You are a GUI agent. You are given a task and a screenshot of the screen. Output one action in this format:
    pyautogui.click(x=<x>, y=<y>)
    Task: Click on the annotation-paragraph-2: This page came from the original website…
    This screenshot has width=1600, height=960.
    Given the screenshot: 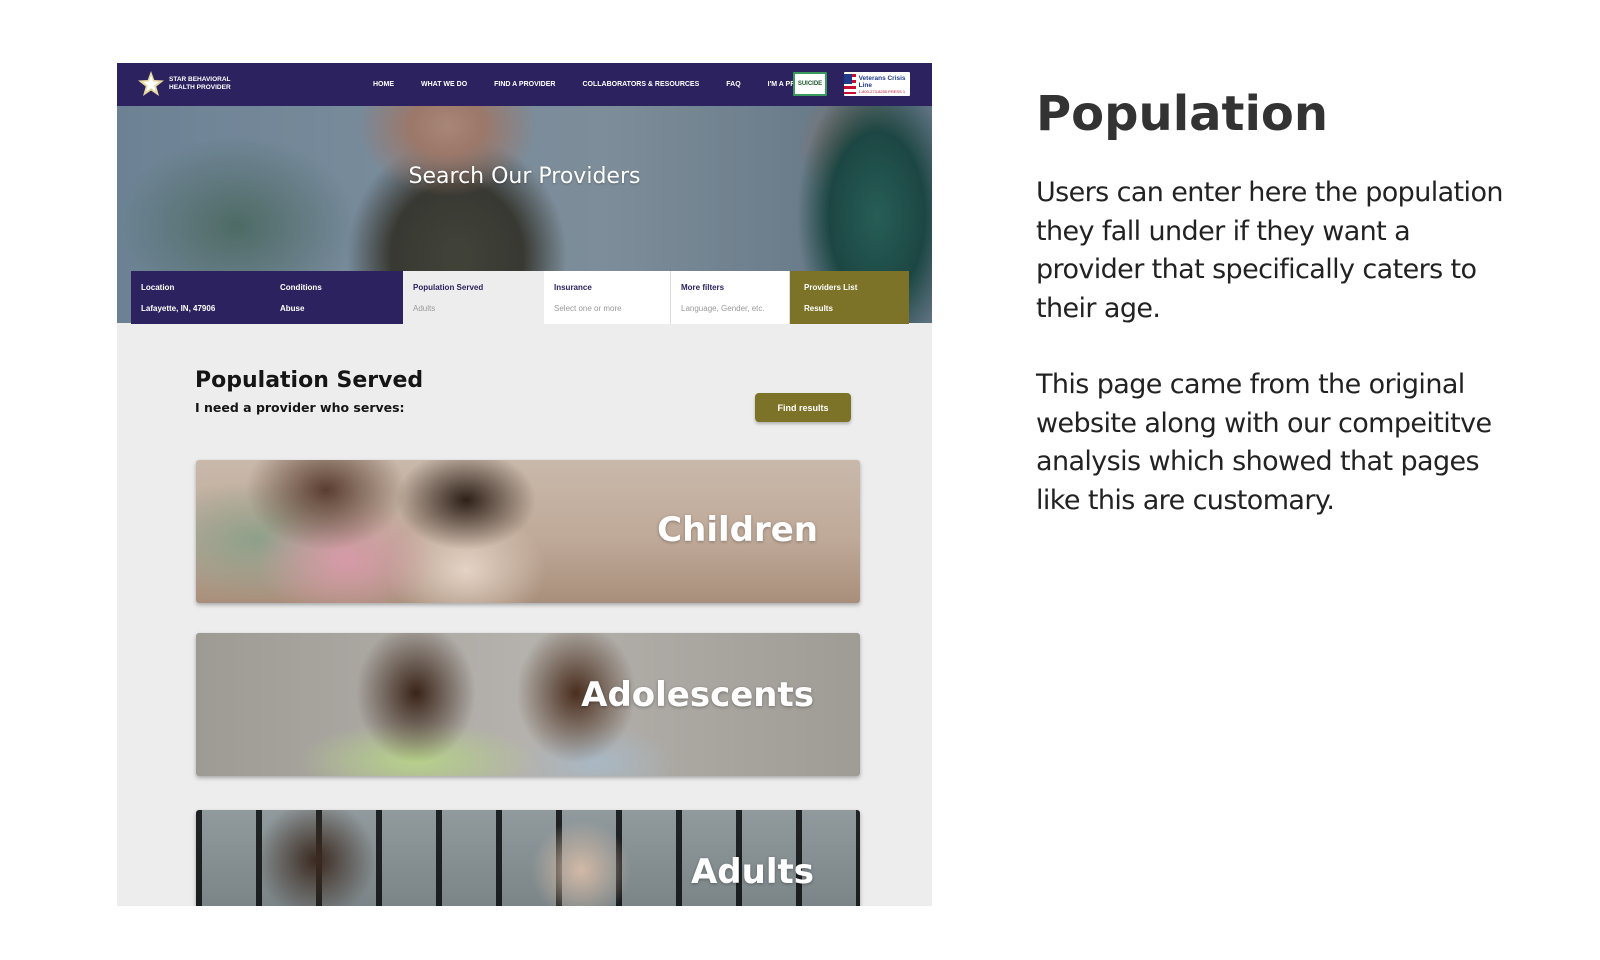 What is the action you would take?
    pyautogui.click(x=1264, y=442)
    